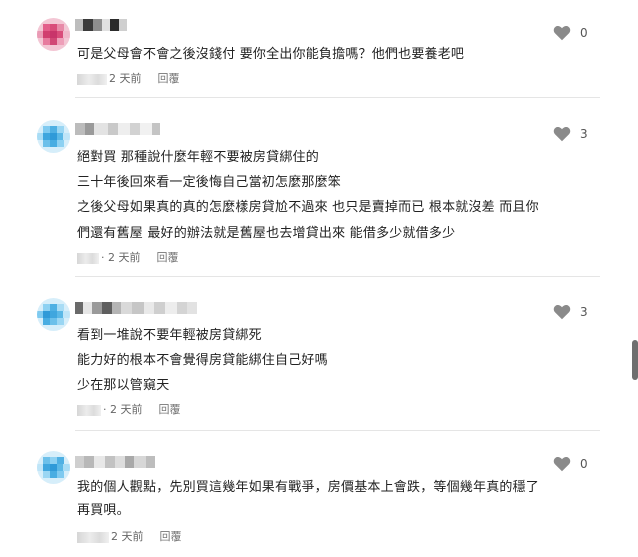 Image resolution: width=638 pixels, height=557 pixels. I want to click on scrollbar-thumb, so click(635, 360).